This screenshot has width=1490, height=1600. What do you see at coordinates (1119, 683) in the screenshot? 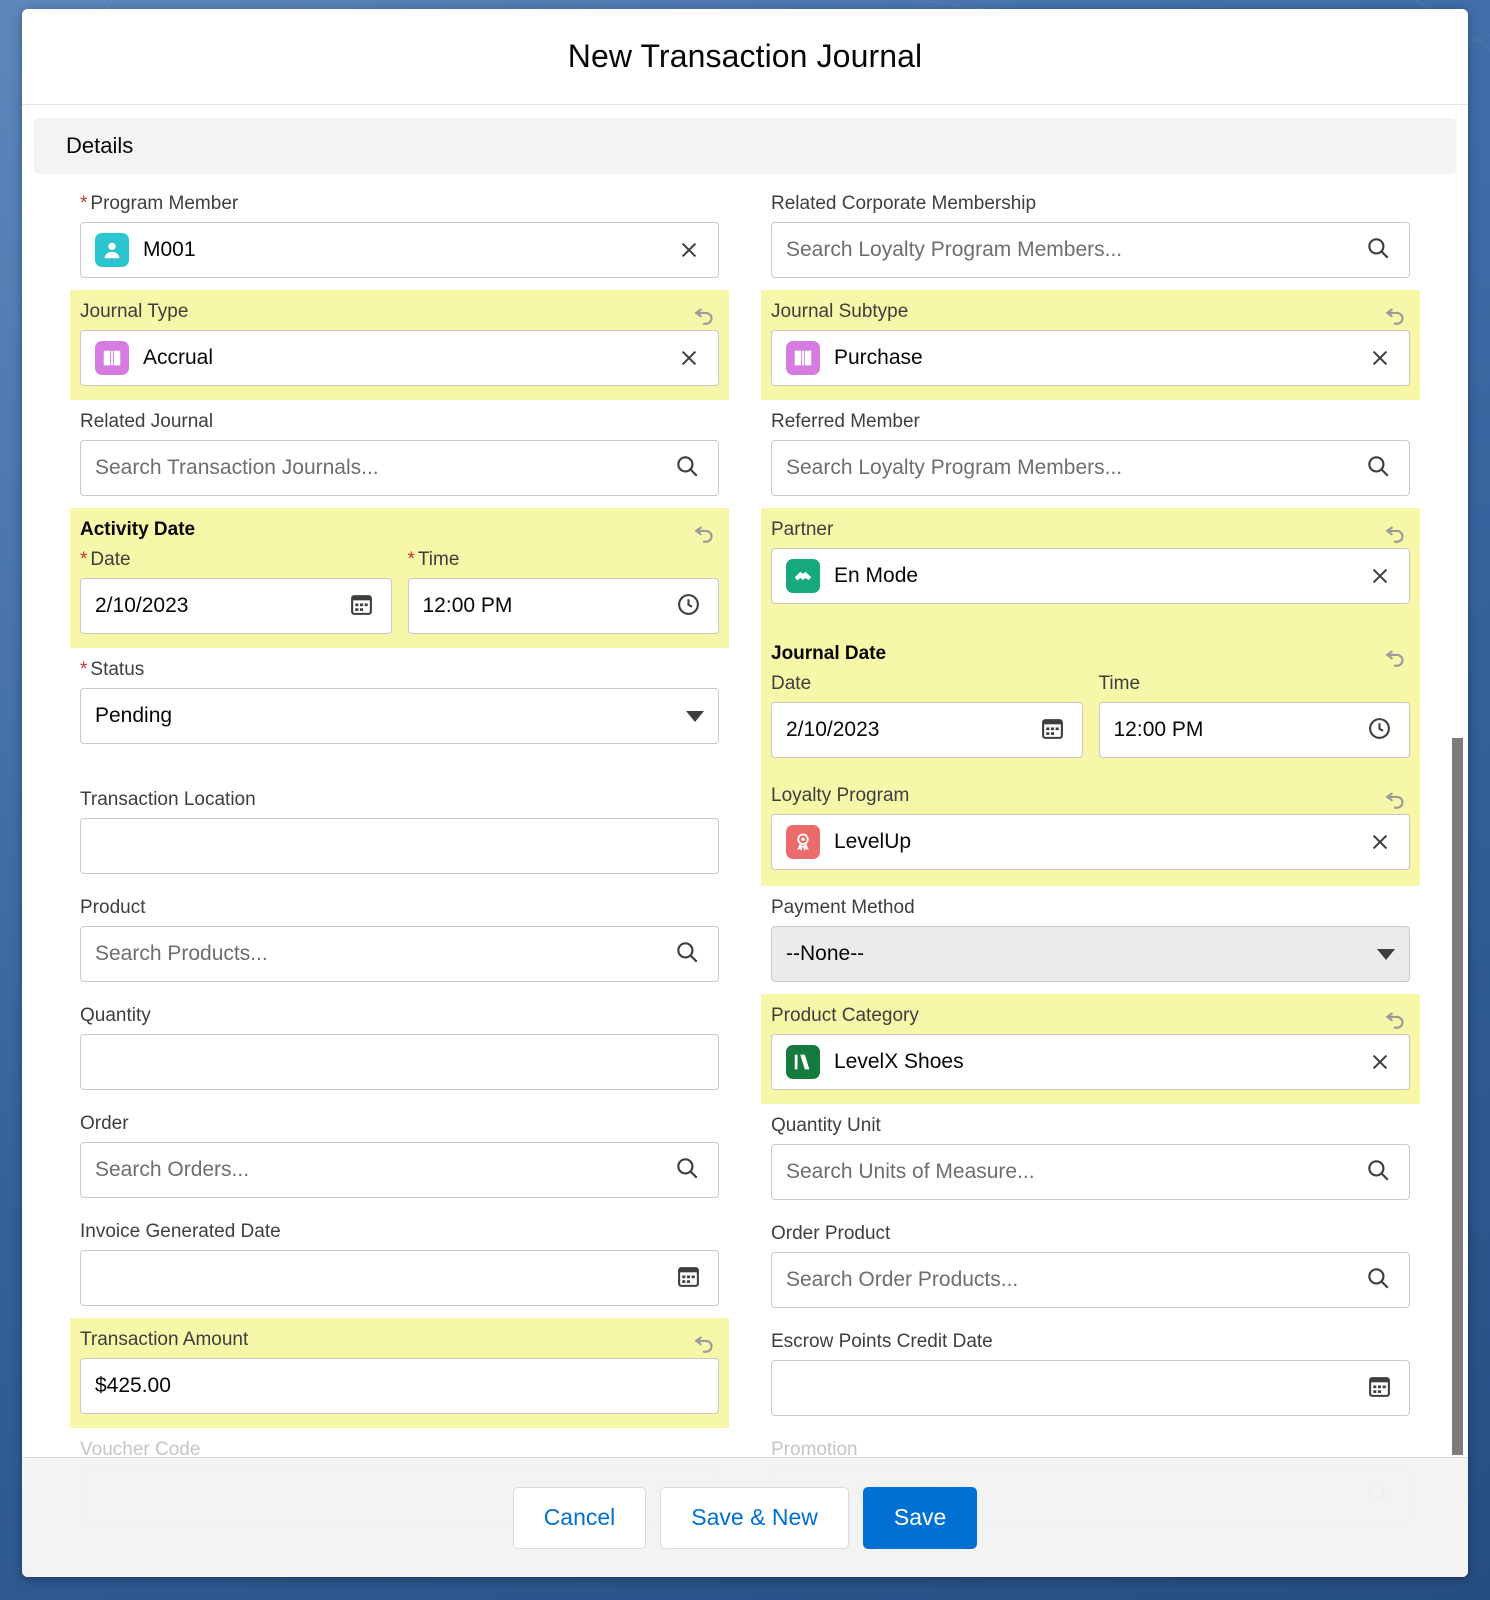
I see `label-journal-date-time: Time` at bounding box center [1119, 683].